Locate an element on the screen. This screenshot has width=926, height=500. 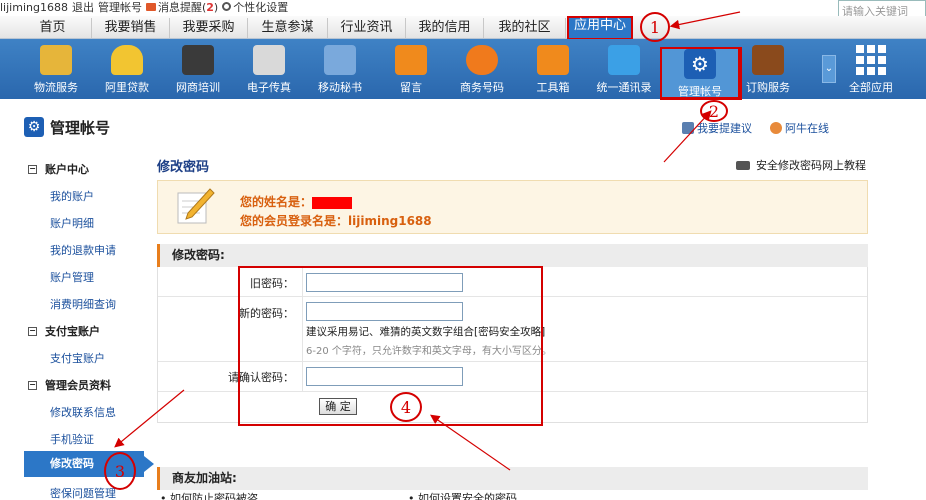
section-label: 管理会员资料 is located at coordinates (78, 385).